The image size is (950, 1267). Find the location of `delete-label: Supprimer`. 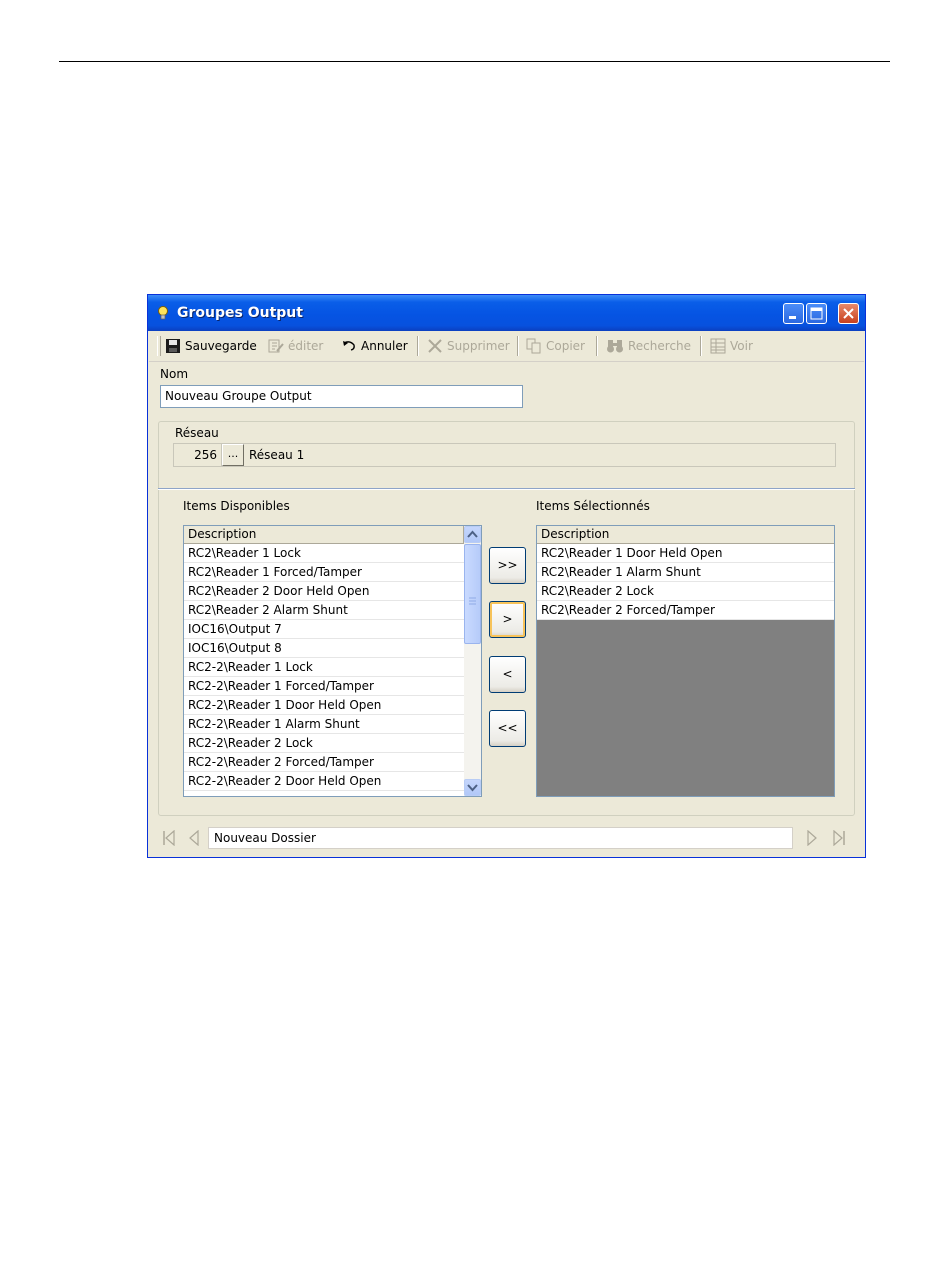

delete-label: Supprimer is located at coordinates (478, 346).